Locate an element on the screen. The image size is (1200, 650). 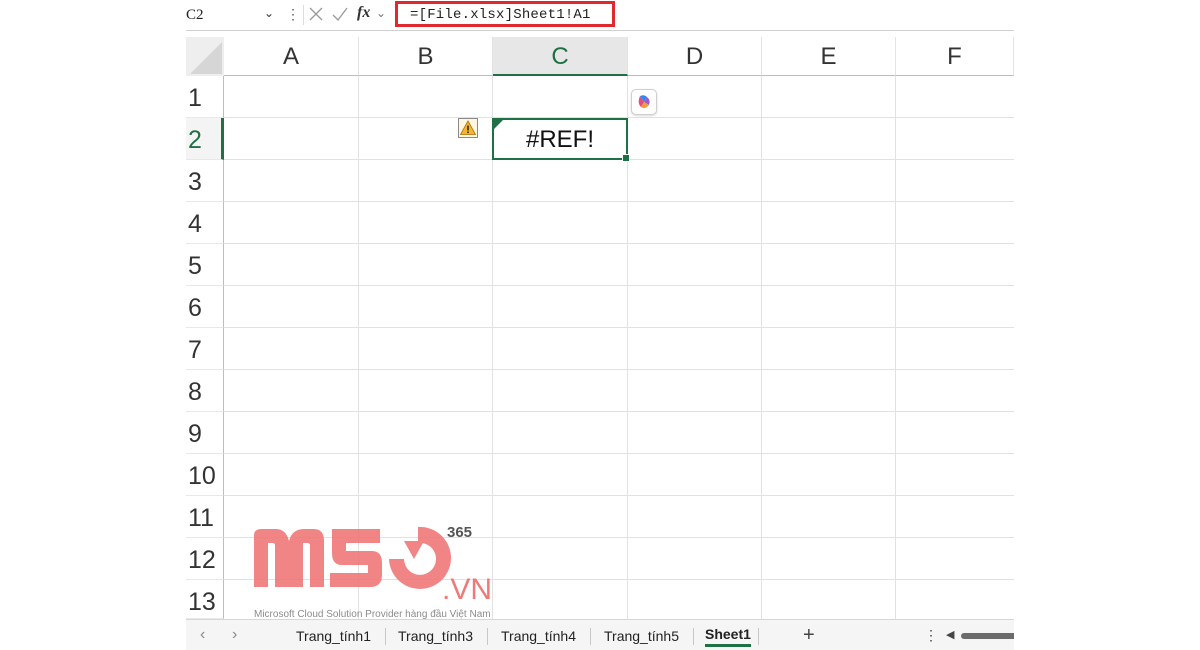
error-warning-button is located at coordinates (468, 128).